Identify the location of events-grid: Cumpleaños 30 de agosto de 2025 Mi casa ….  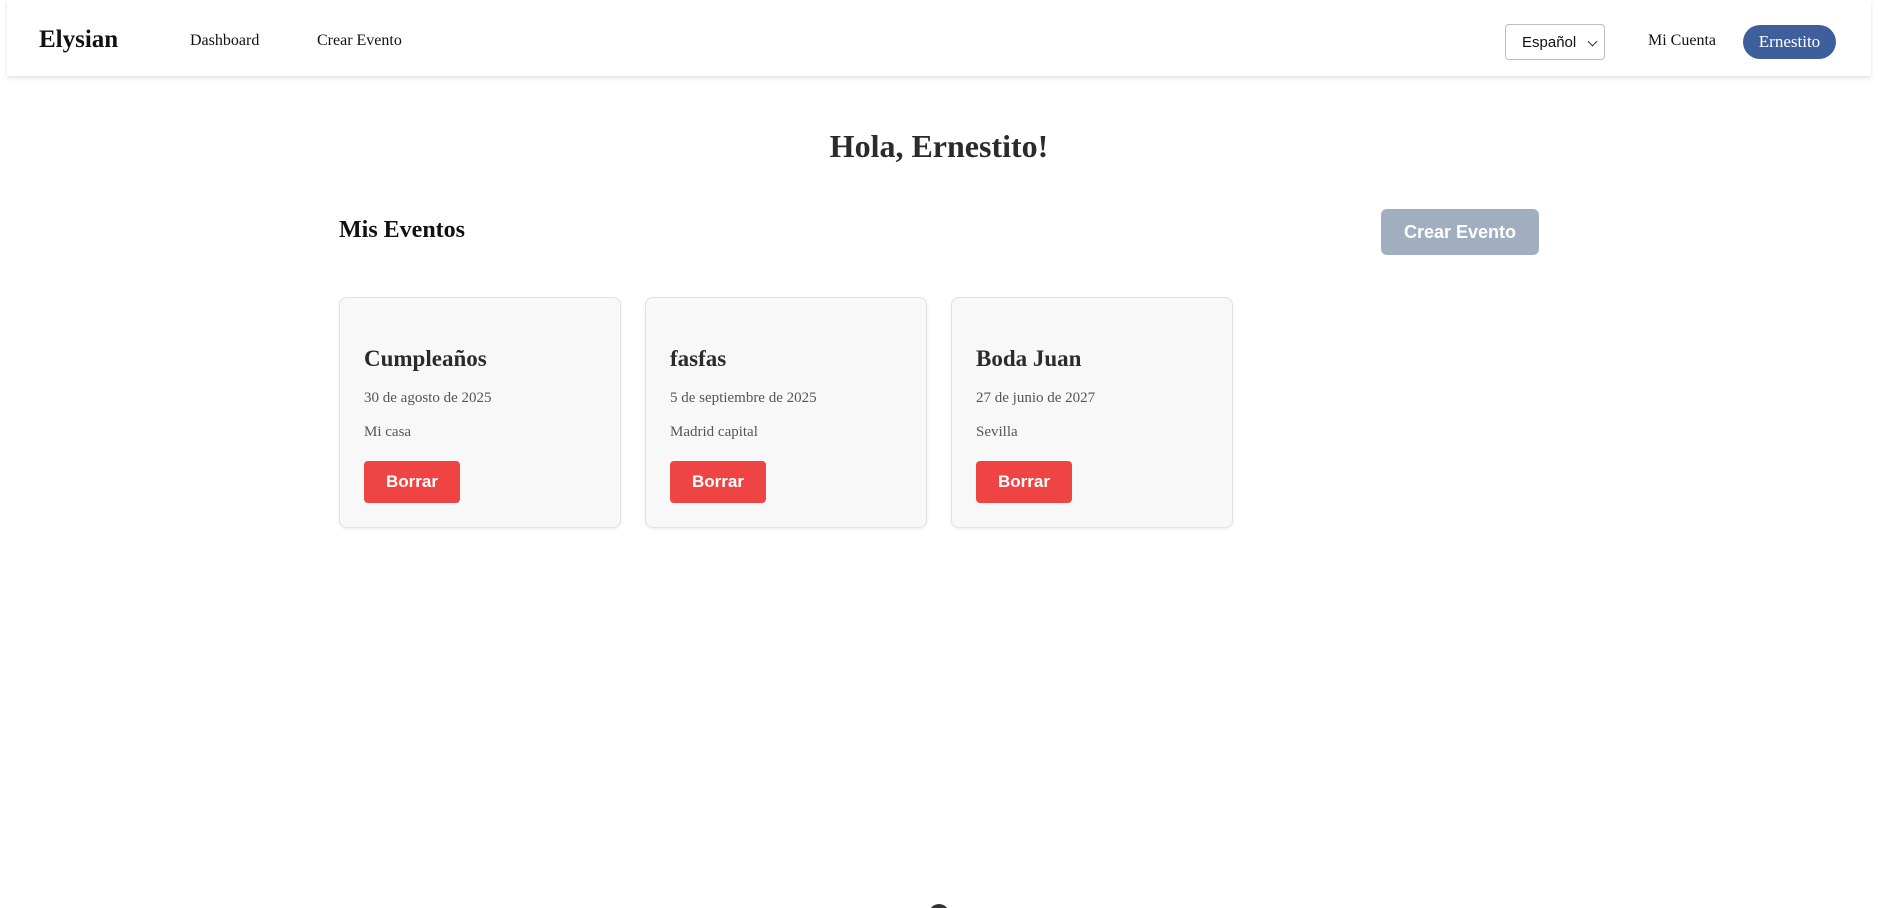
(786, 412).